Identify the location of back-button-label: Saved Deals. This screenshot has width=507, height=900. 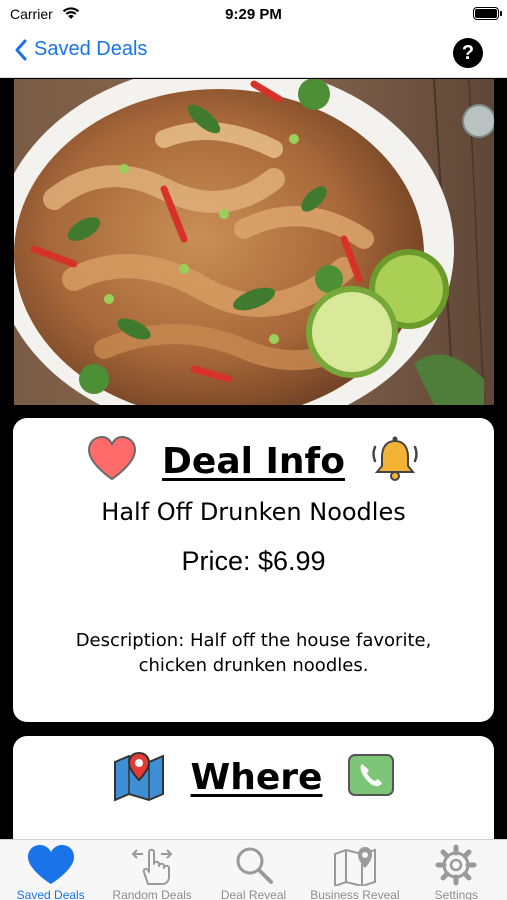
(91, 49).